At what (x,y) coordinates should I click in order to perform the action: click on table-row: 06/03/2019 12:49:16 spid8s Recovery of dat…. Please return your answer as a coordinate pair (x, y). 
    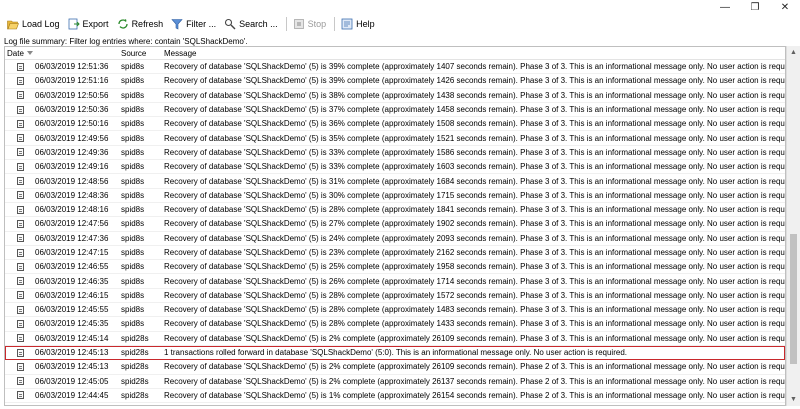
    Looking at the image, I should click on (395, 167).